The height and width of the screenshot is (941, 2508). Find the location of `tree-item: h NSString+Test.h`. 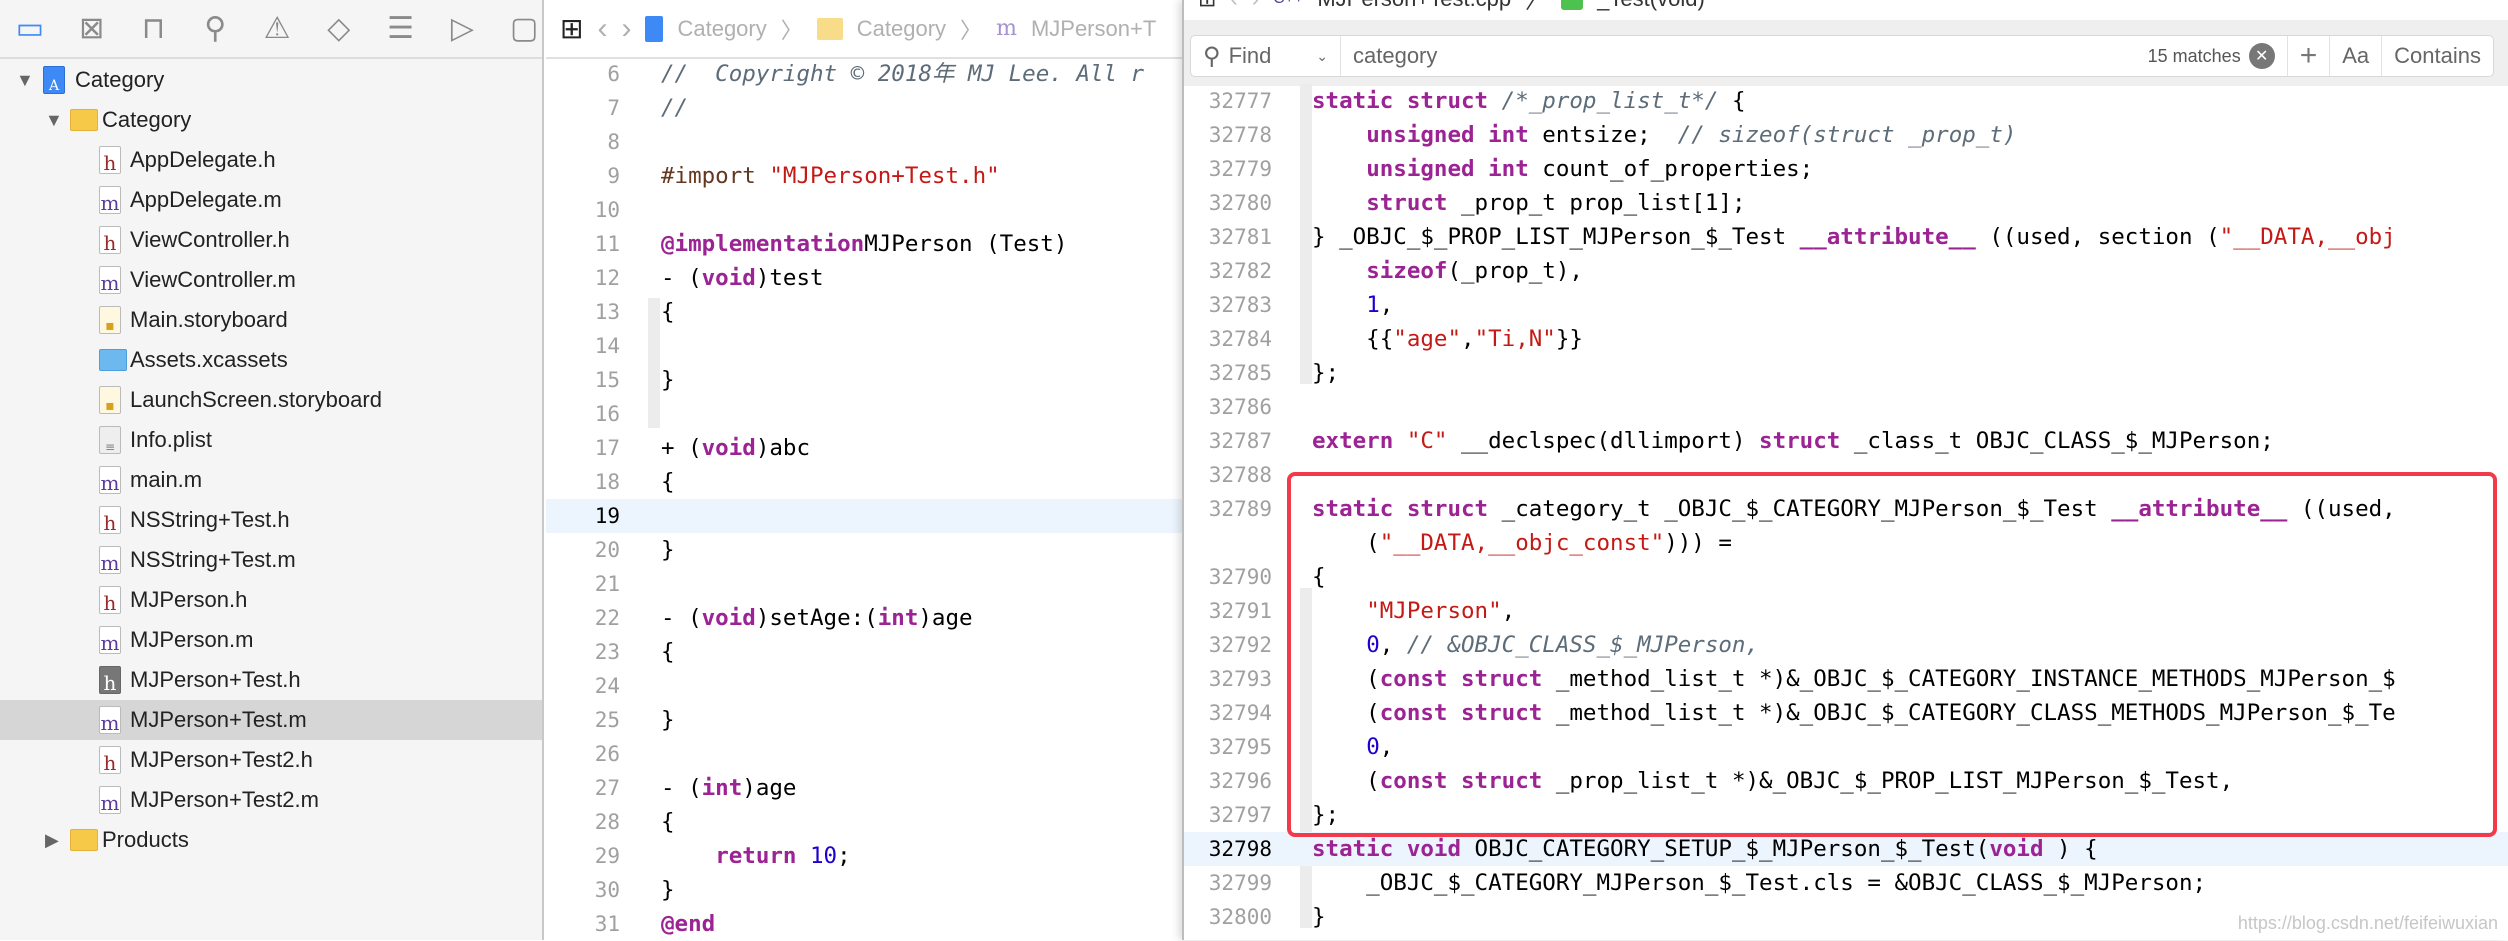

tree-item: h NSString+Test.h is located at coordinates (271, 520).